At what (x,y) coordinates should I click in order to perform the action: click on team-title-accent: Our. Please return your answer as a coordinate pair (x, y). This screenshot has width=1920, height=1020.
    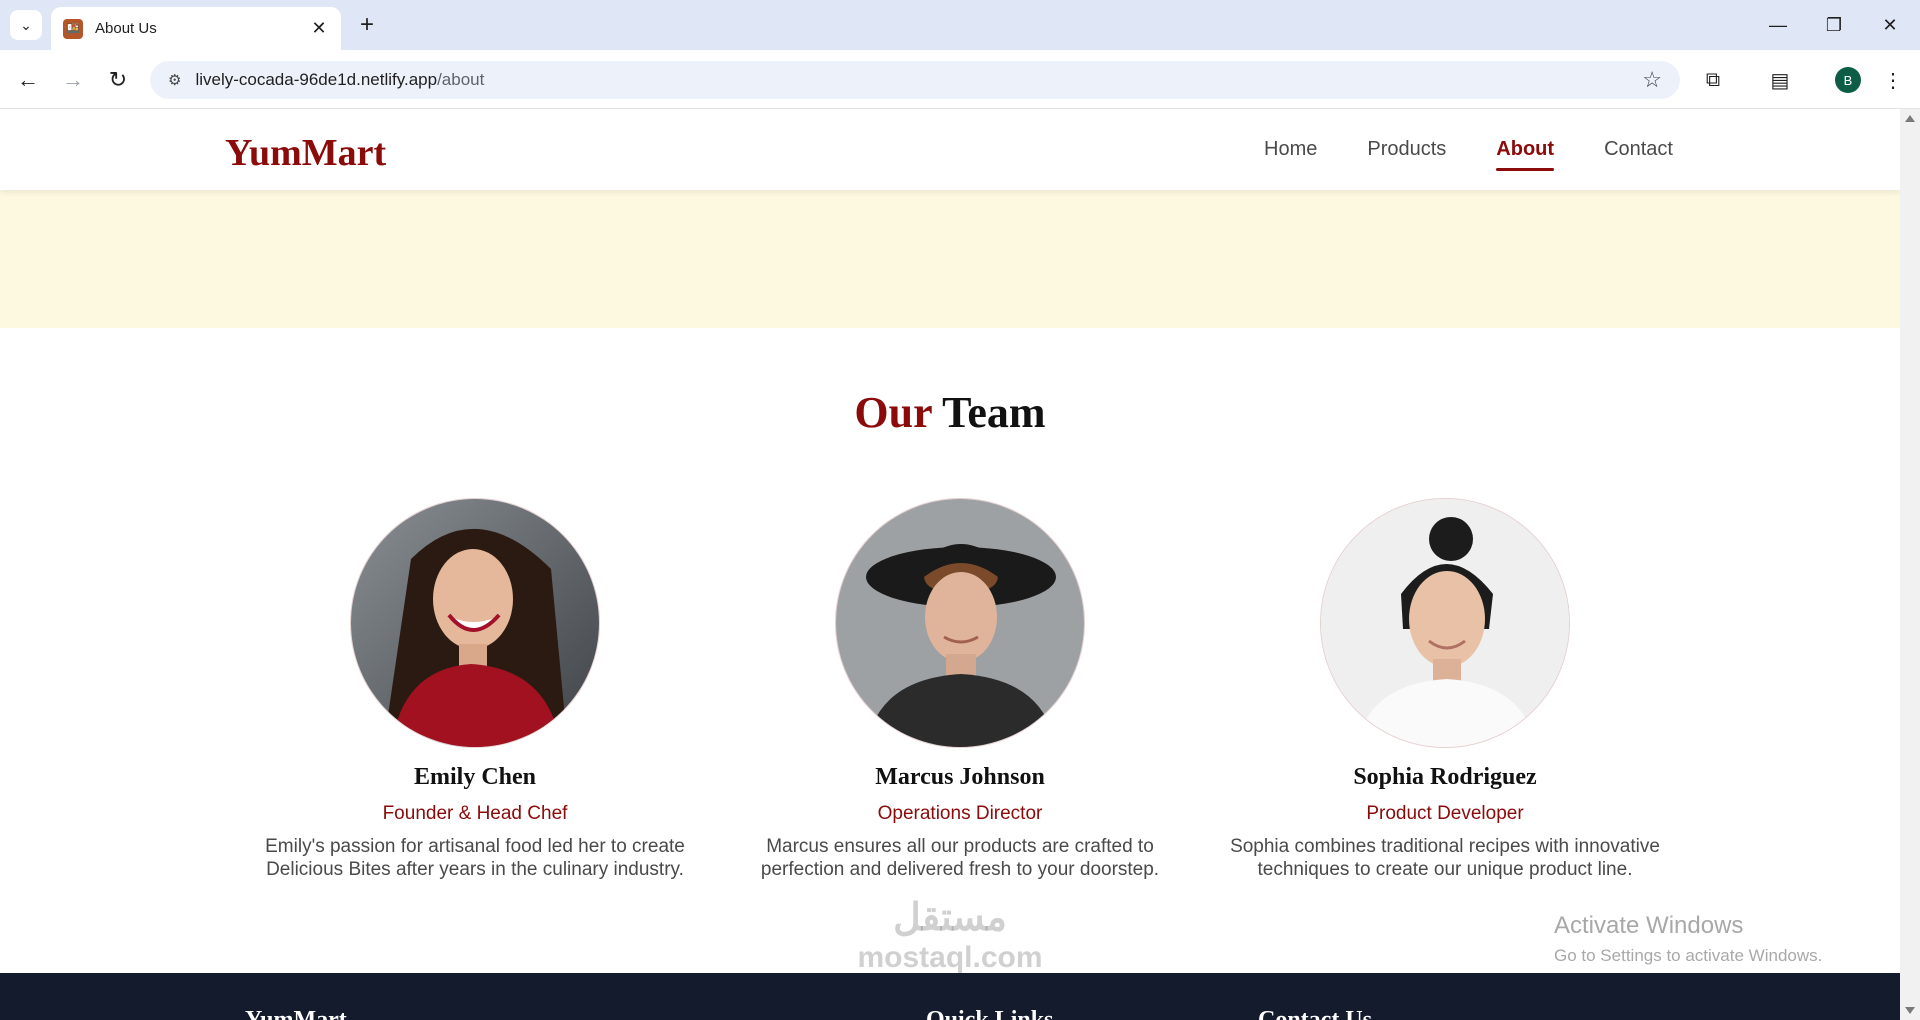
    Looking at the image, I should click on (893, 412).